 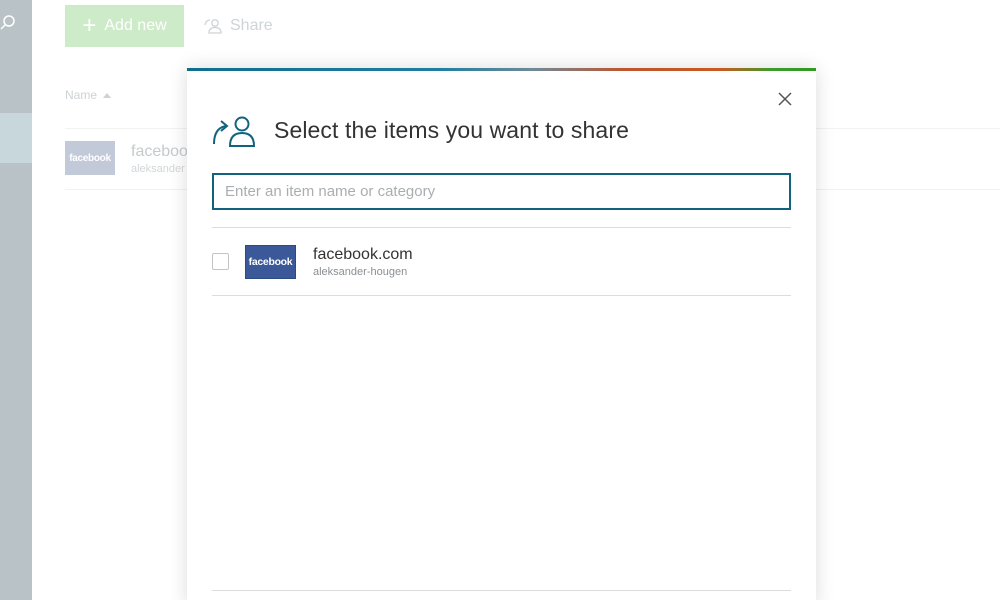 I want to click on item-search-input, so click(x=501, y=191).